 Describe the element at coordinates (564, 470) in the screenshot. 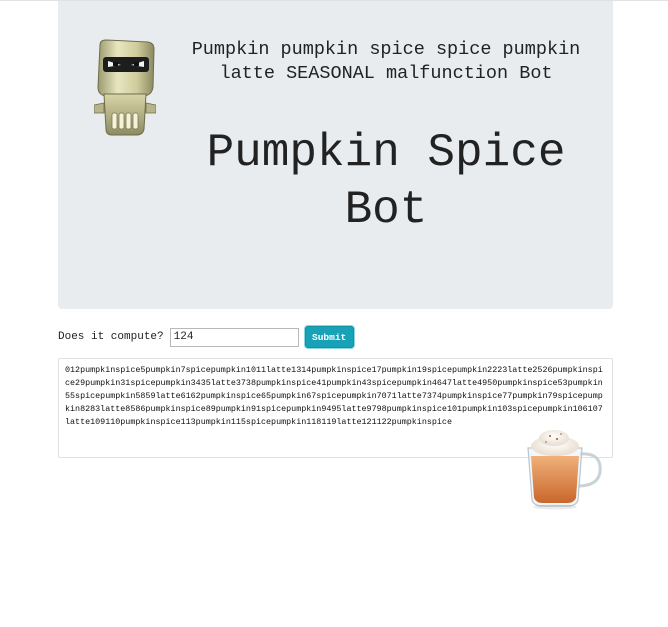

I see `pumpkin-spice-latte-icon` at that location.